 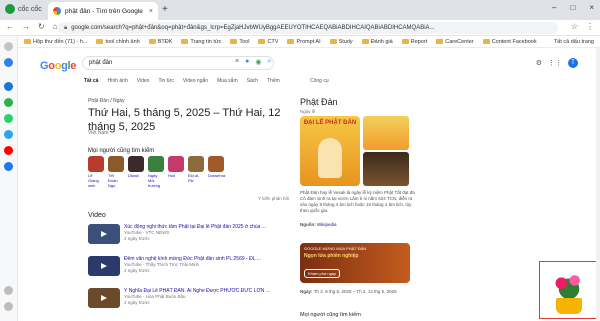 What do you see at coordinates (455, 42) in the screenshot?
I see `bookmark-item: CareCenter` at bounding box center [455, 42].